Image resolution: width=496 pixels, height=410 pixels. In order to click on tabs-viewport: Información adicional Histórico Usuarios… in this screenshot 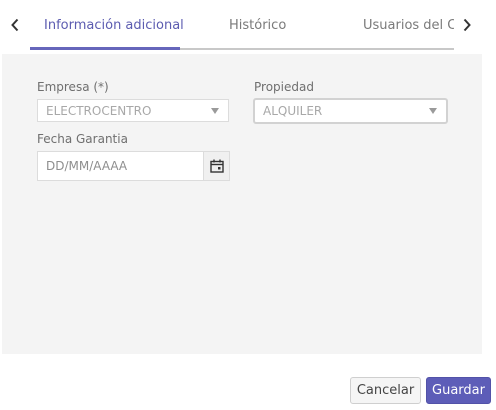, I will do `click(242, 25)`.